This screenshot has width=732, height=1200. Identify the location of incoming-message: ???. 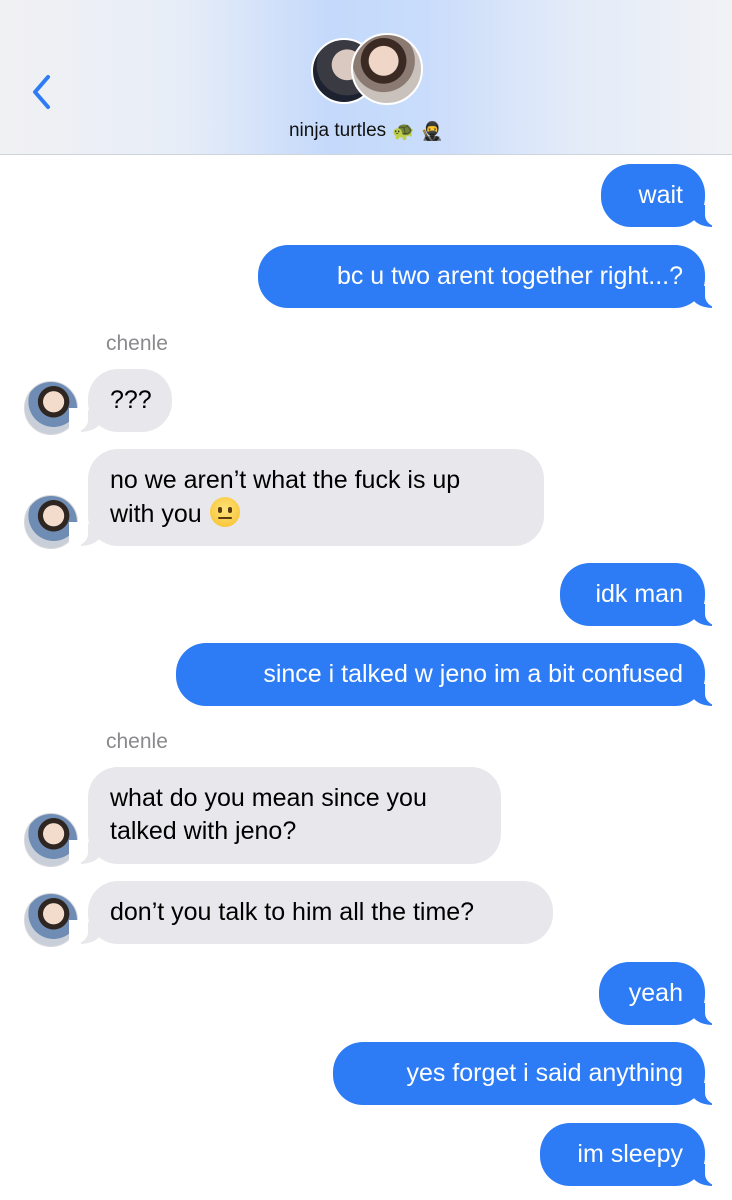
(120, 400).